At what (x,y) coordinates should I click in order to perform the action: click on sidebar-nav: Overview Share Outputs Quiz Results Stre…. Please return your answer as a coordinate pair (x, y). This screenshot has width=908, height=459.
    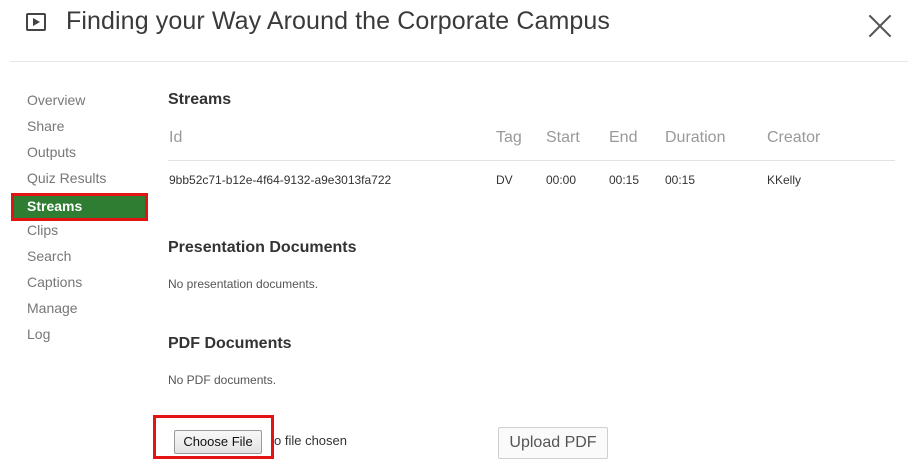
    Looking at the image, I should click on (81, 220).